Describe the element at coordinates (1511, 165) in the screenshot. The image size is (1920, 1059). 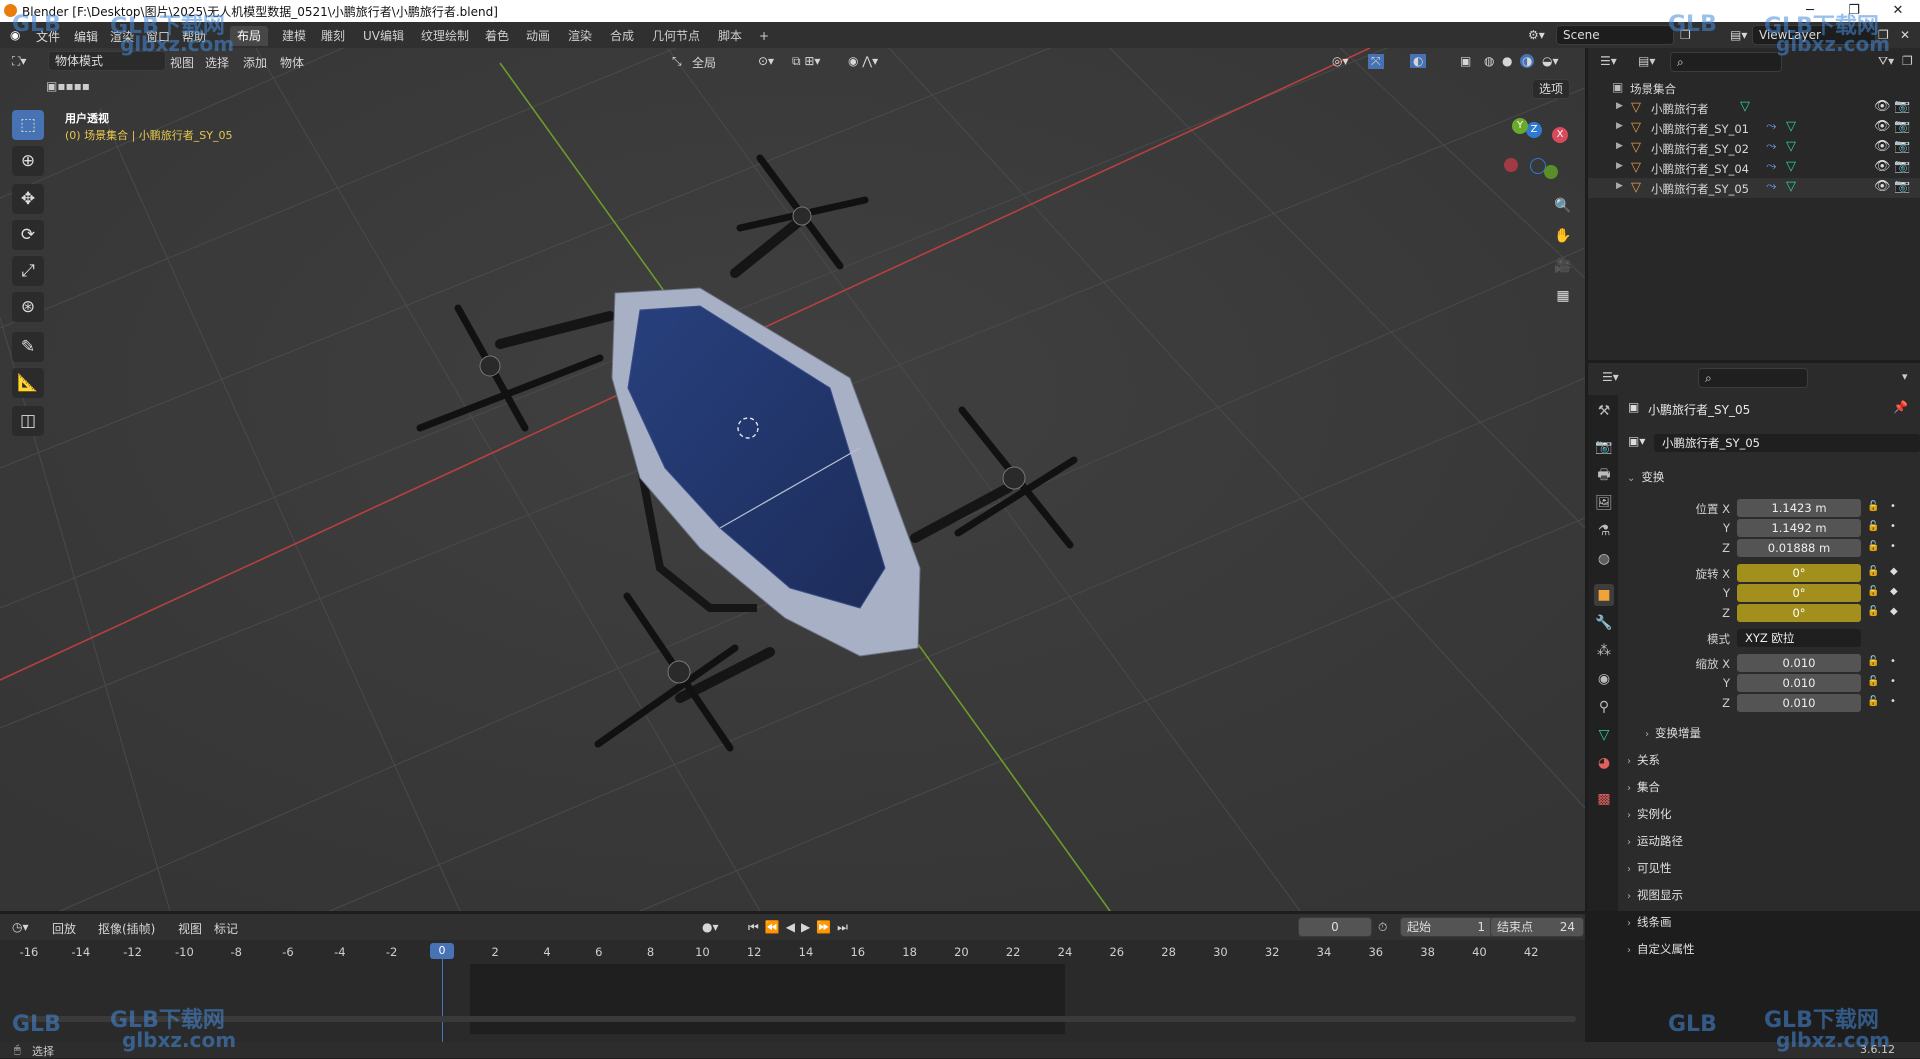
I see `gizmo-neg-x-icon` at that location.